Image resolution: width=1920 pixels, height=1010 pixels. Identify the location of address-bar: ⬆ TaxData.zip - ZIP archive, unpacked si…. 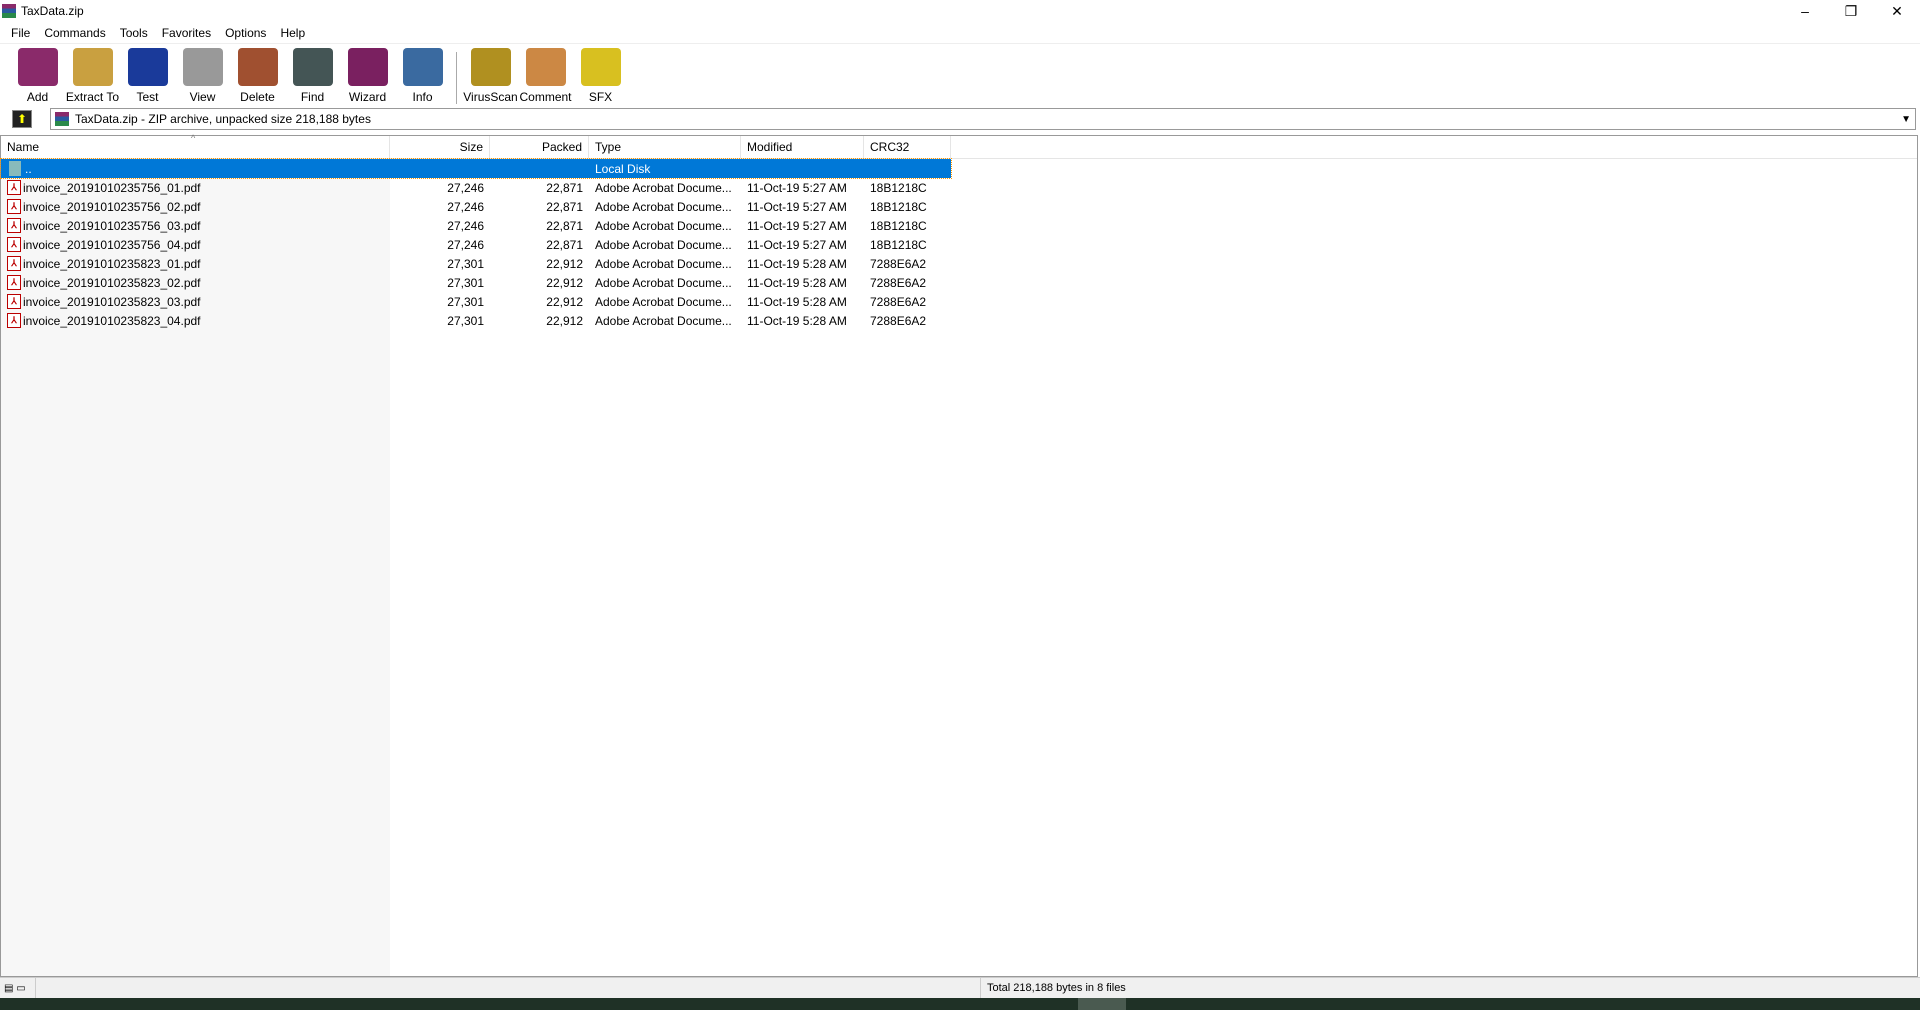
(960, 119).